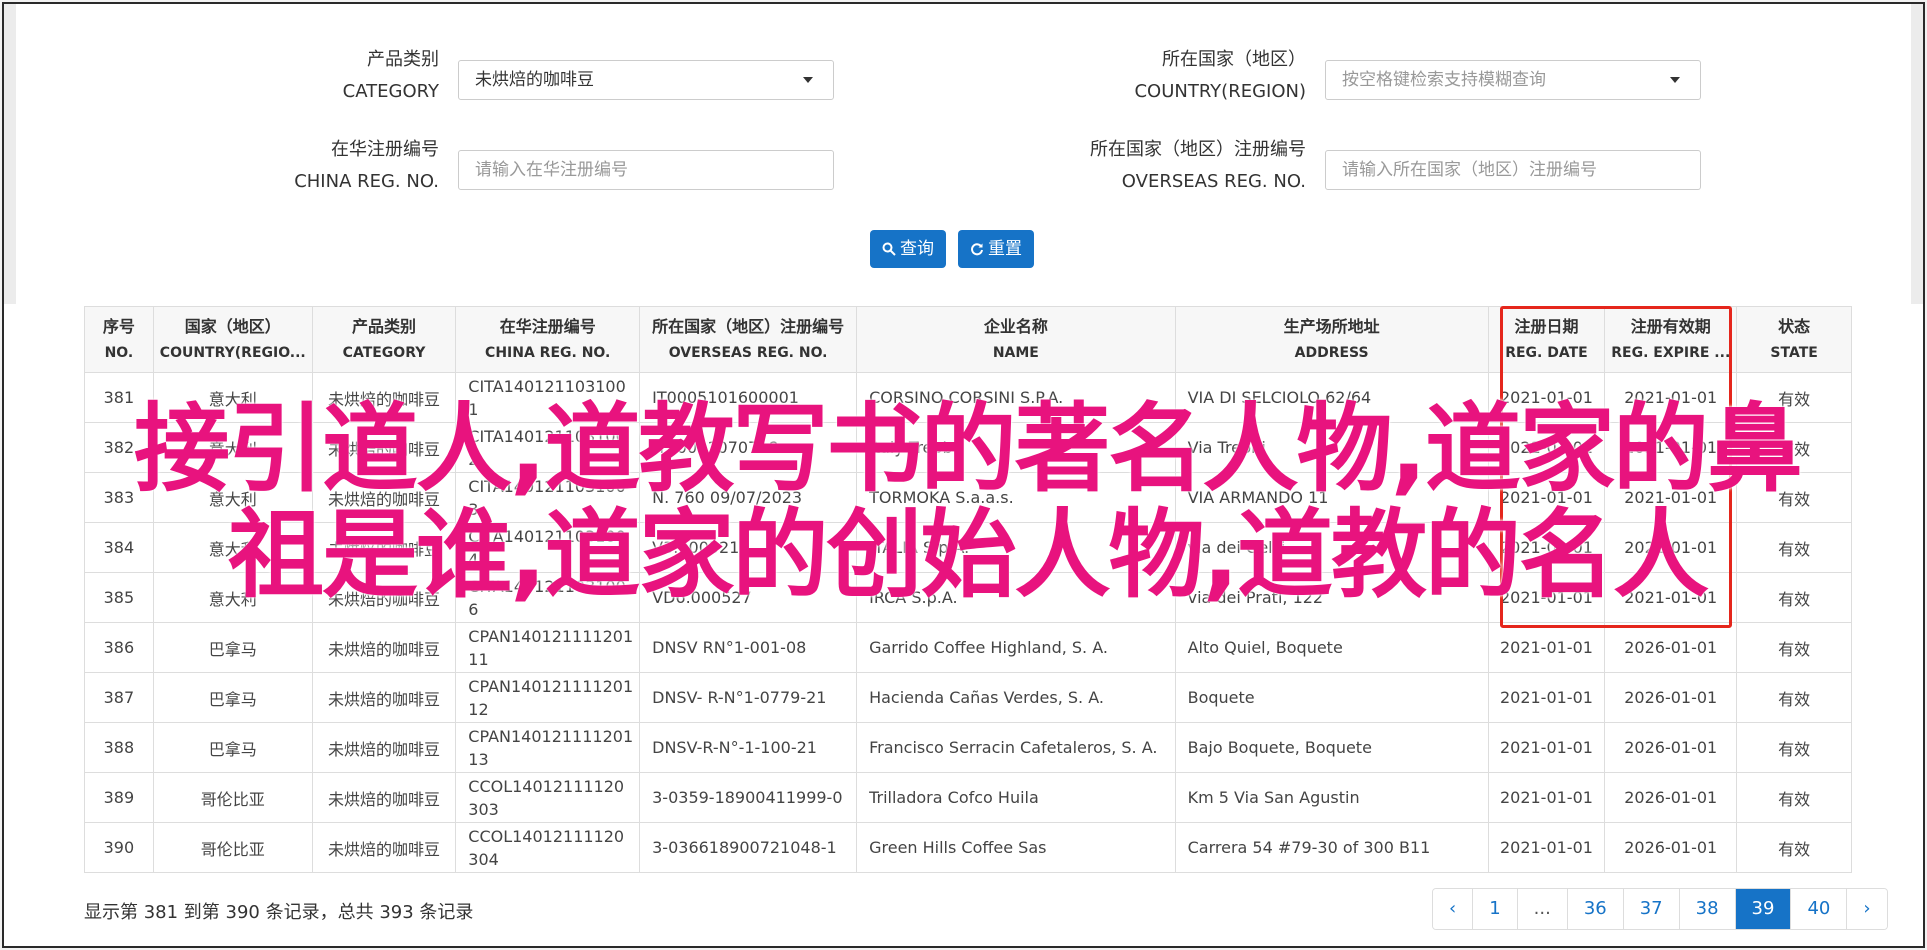 The width and height of the screenshot is (1927, 950). I want to click on cell-overseas-reg: DNSV RN°1-001-08, so click(748, 647).